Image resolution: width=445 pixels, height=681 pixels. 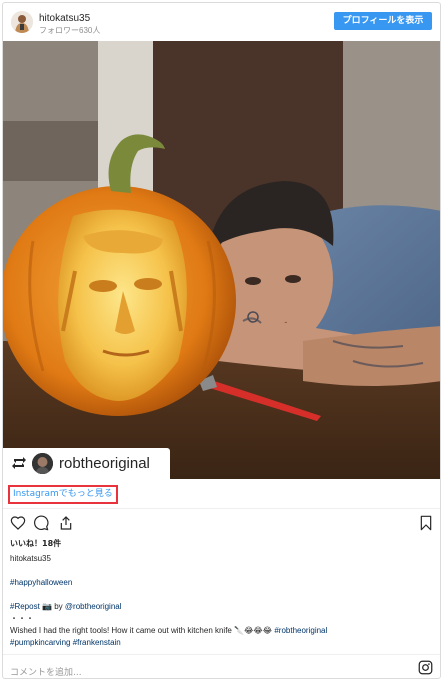 What do you see at coordinates (58, 606) in the screenshot?
I see `caption-by-text: by` at bounding box center [58, 606].